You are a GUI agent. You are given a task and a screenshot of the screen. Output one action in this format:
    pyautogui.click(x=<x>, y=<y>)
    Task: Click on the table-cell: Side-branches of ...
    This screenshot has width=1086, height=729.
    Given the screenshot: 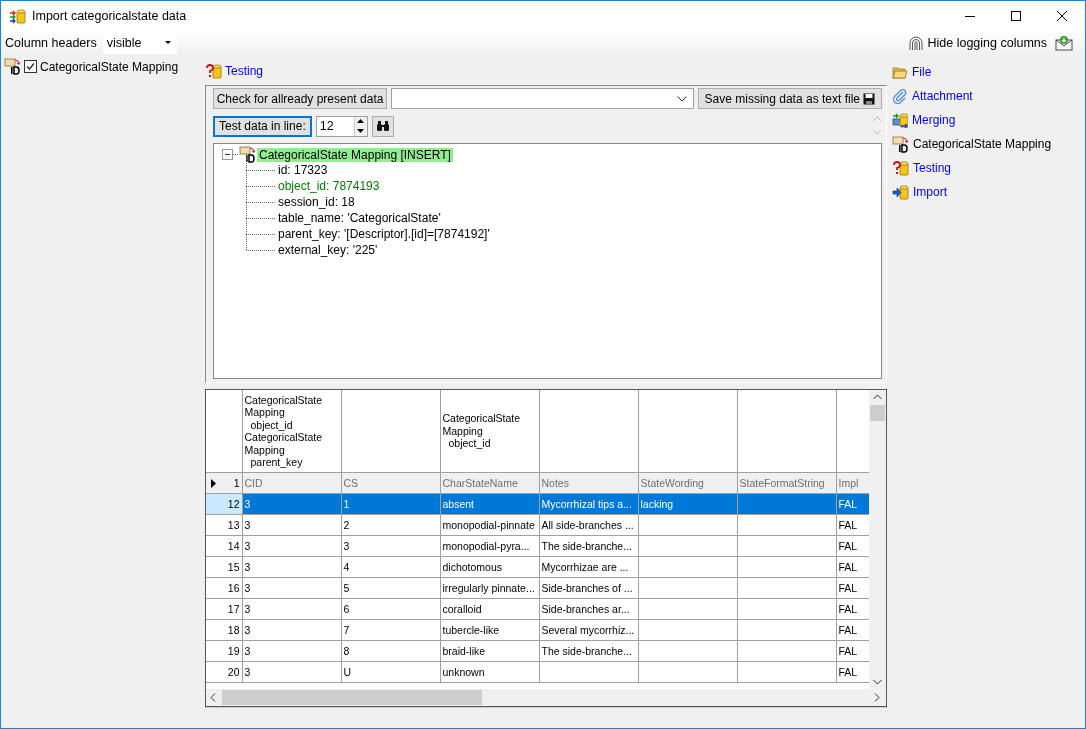 What is the action you would take?
    pyautogui.click(x=587, y=588)
    